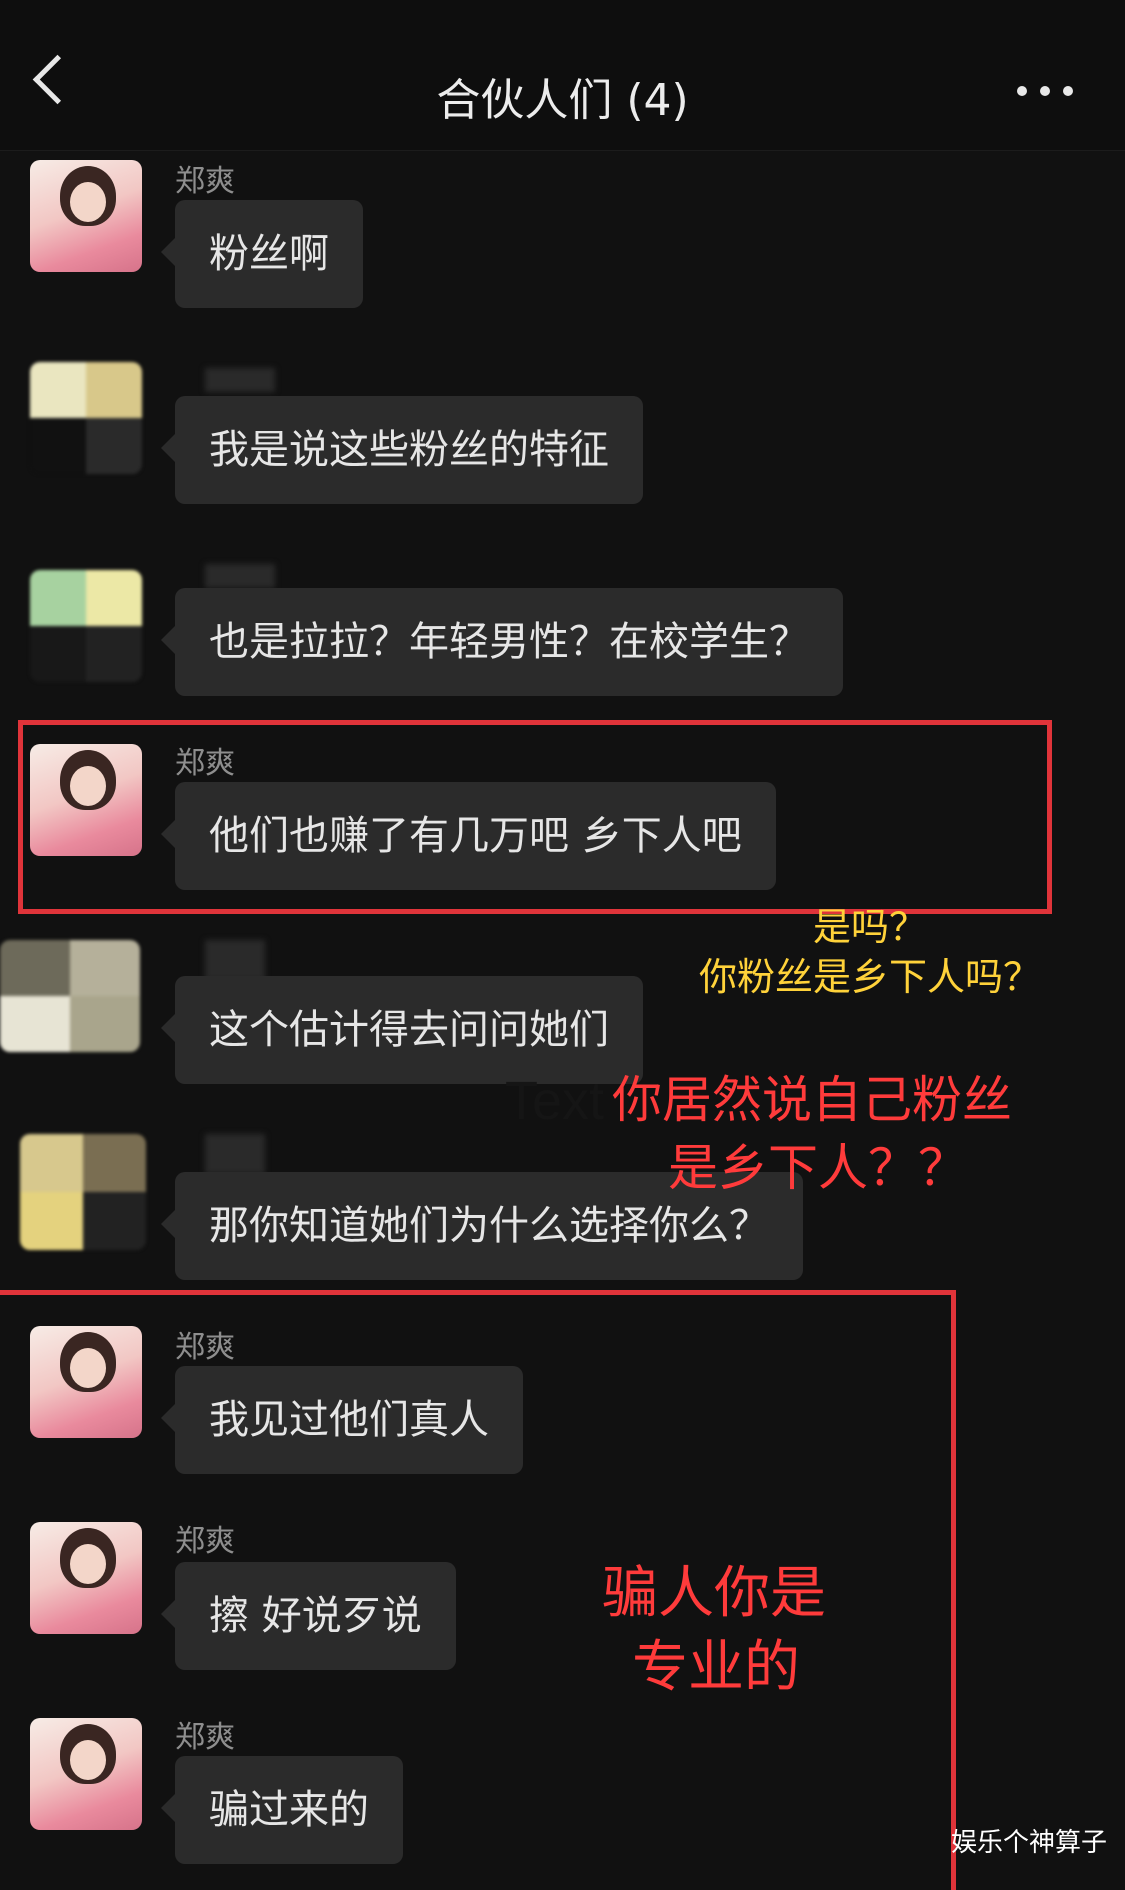 Image resolution: width=1125 pixels, height=1890 pixels. I want to click on annotation-yellow: 你粉丝是乡下人吗？, so click(869, 977).